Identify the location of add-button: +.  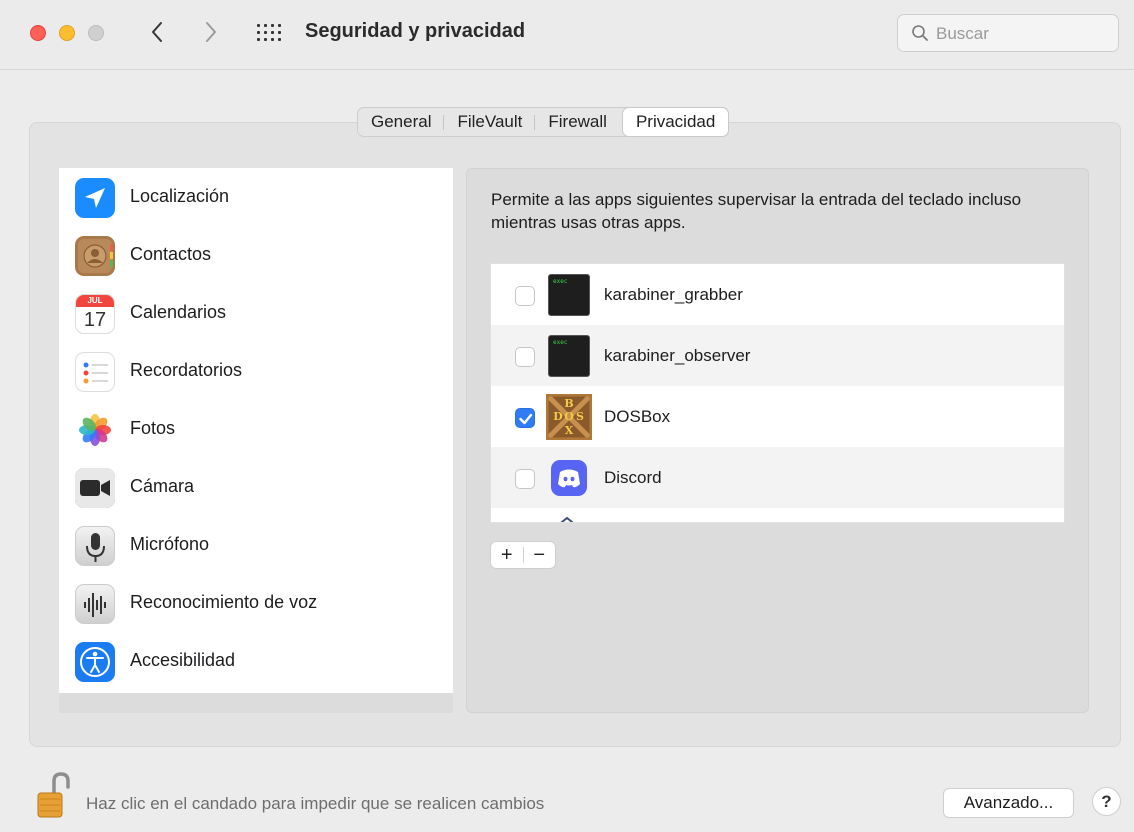
(507, 555).